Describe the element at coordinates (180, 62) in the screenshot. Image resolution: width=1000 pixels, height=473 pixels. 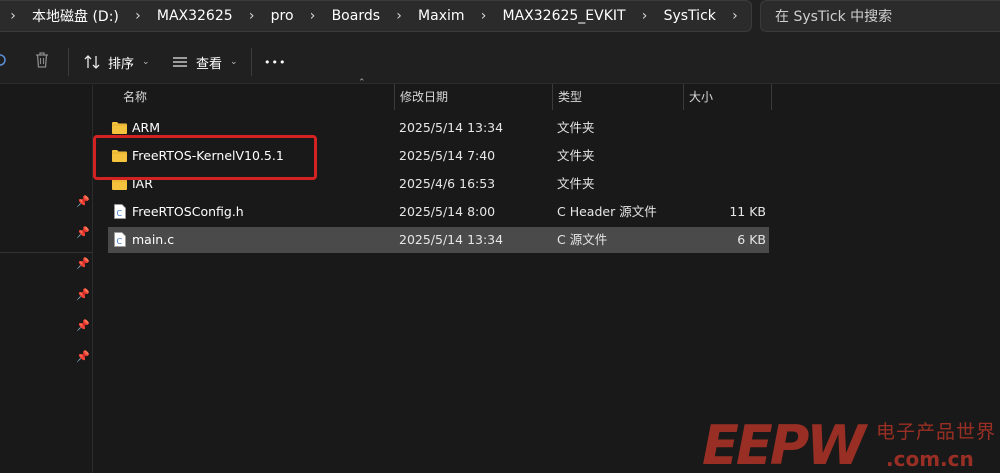
I see `view-list-icon` at that location.